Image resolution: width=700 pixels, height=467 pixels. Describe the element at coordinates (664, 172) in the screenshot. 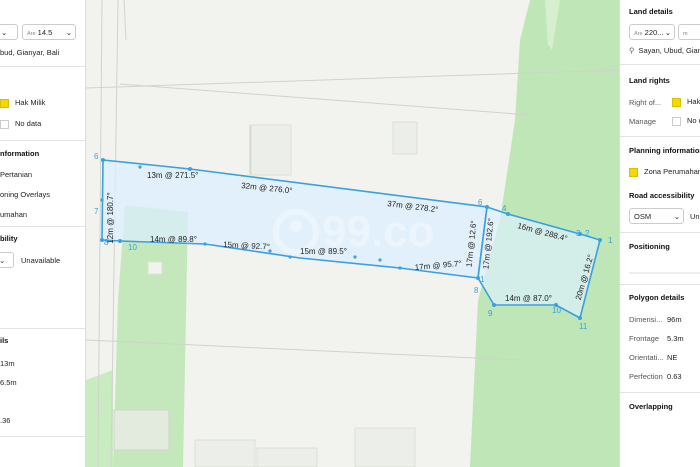

I see `planning-item: Zona Perumahan` at that location.